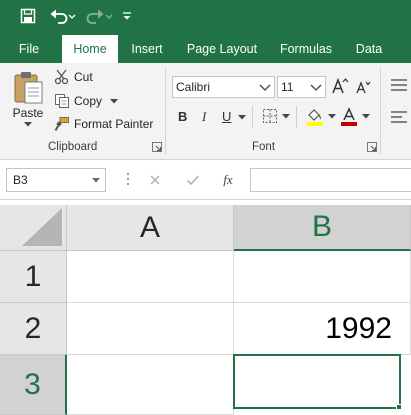 The height and width of the screenshot is (415, 411). I want to click on font-group-label: Font, so click(264, 147).